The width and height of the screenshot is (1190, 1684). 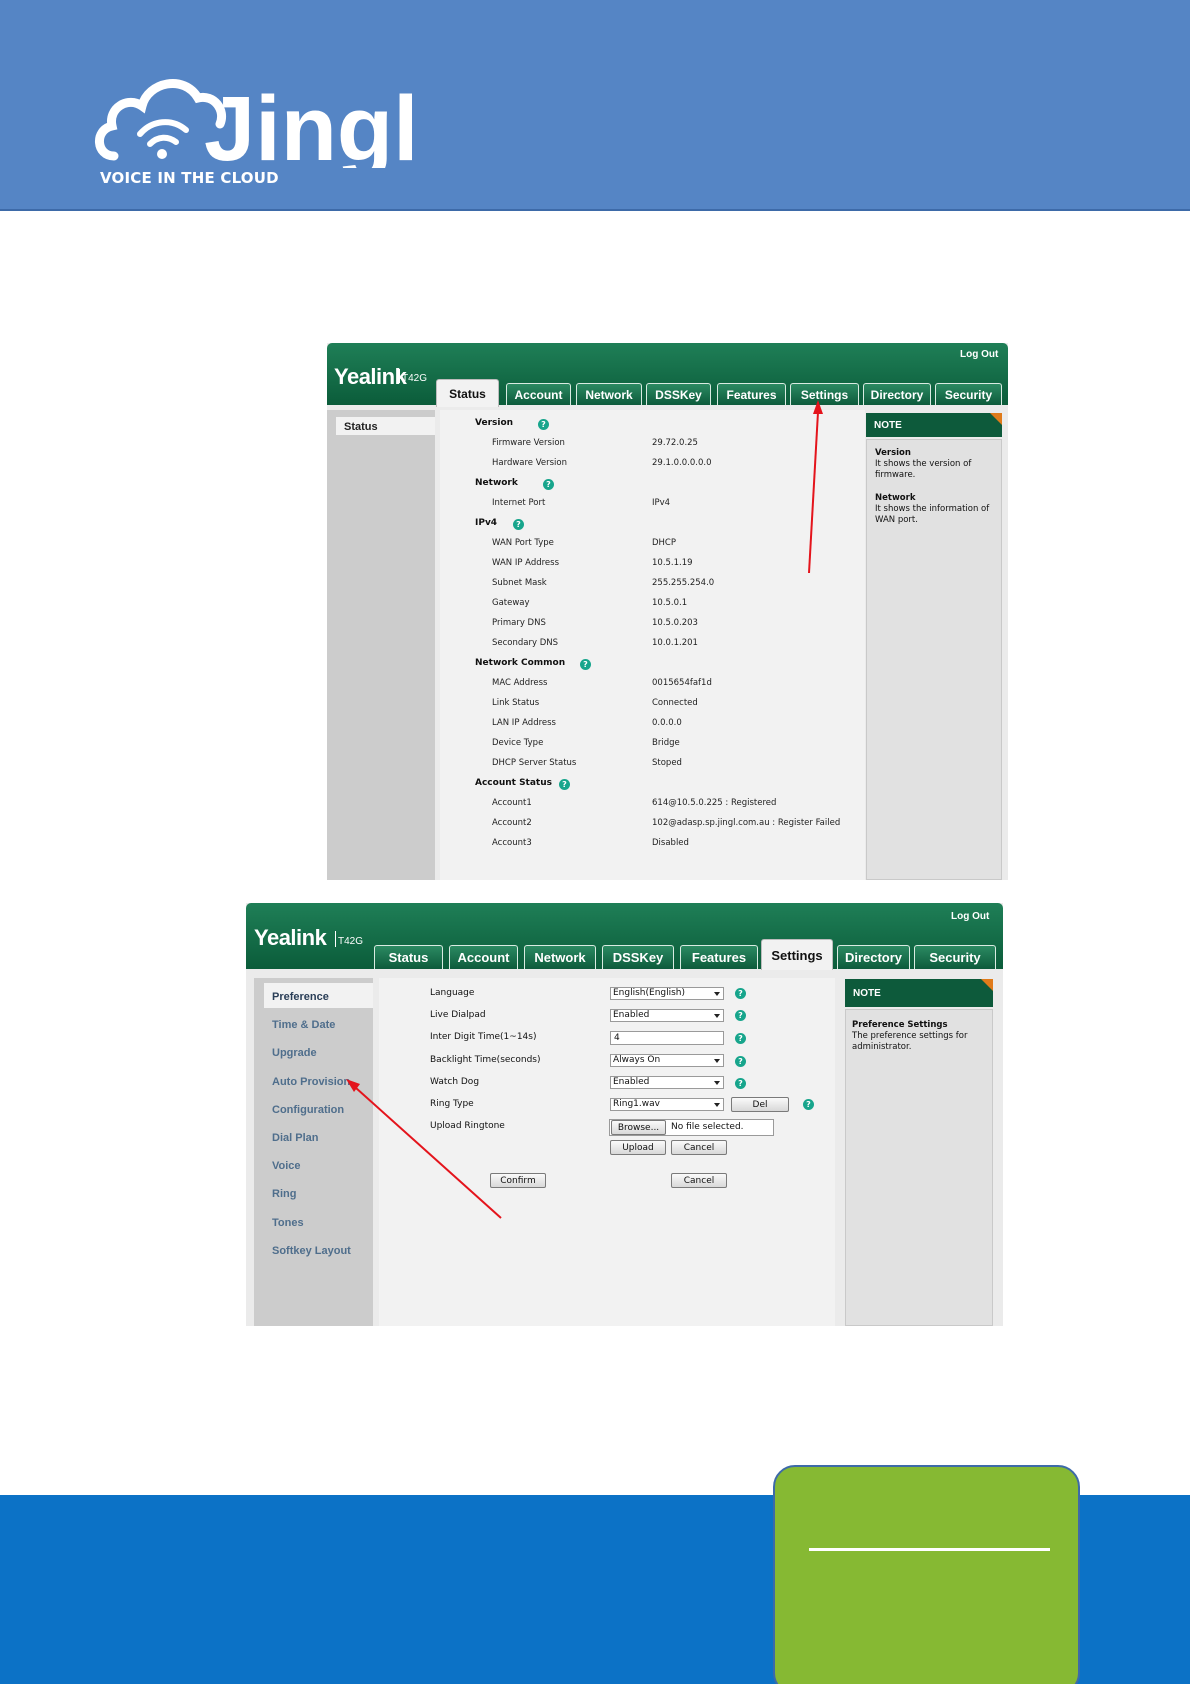 I want to click on row-value: Stoped, so click(x=667, y=763).